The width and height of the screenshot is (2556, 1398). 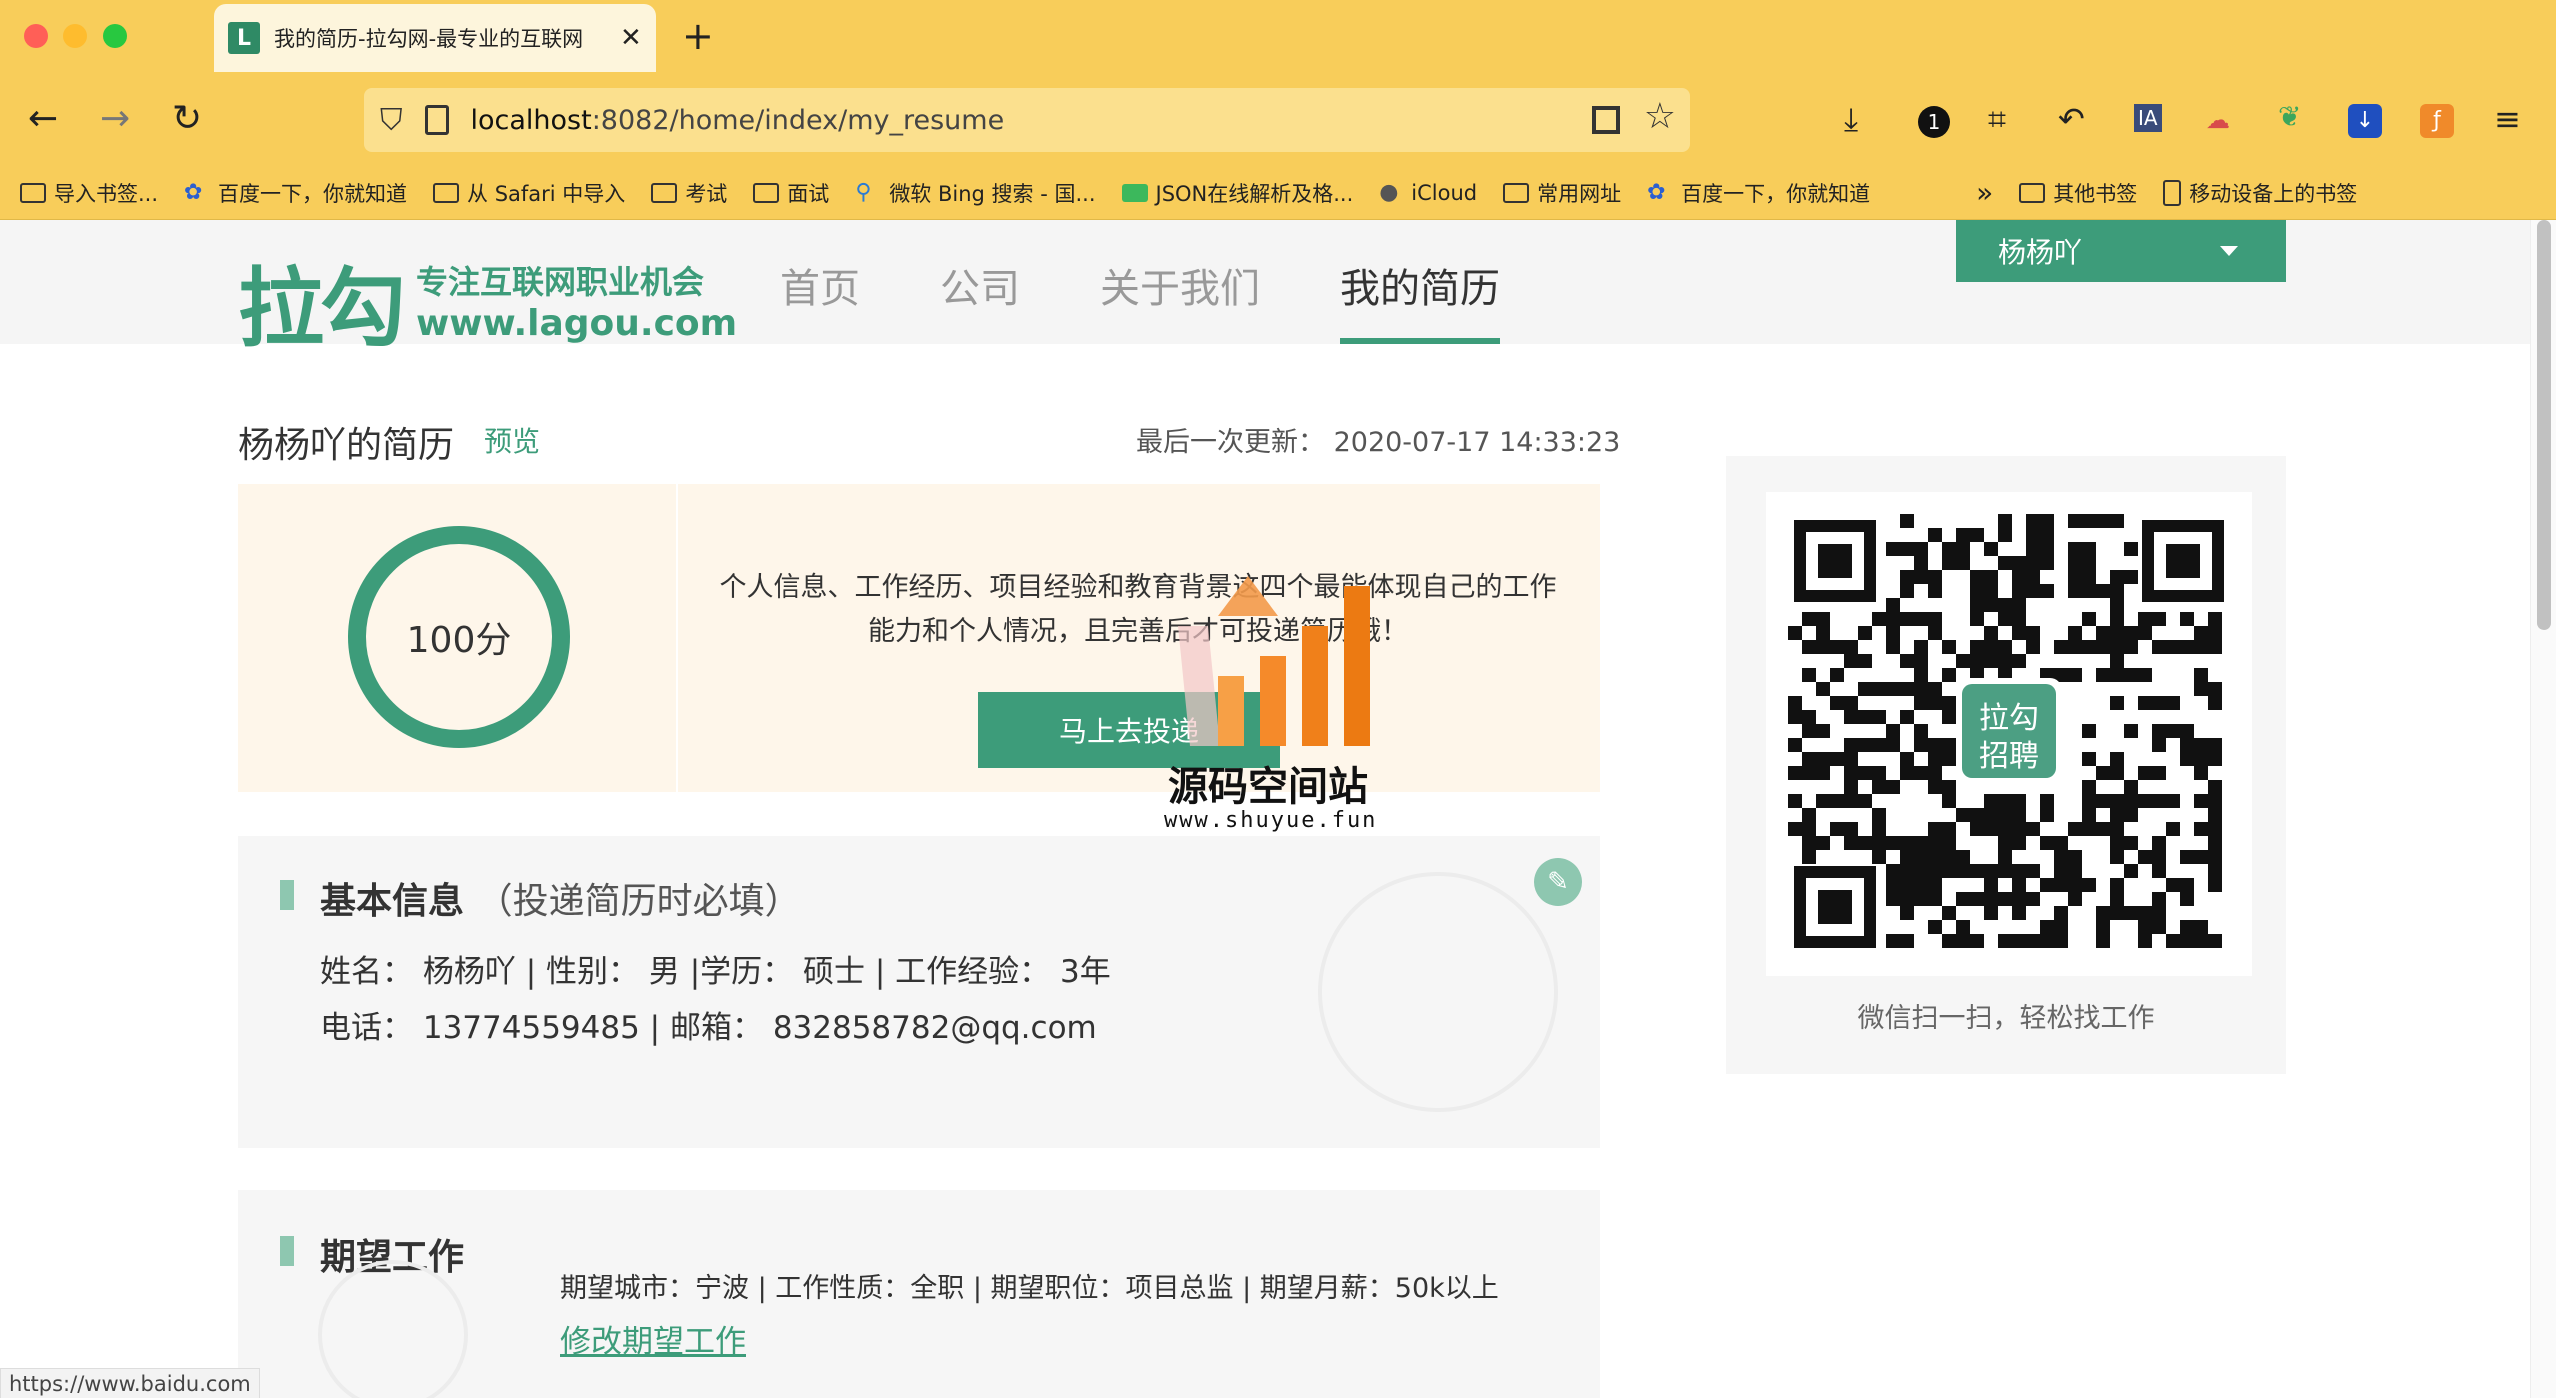 What do you see at coordinates (393, 1329) in the screenshot?
I see `plus-icon` at bounding box center [393, 1329].